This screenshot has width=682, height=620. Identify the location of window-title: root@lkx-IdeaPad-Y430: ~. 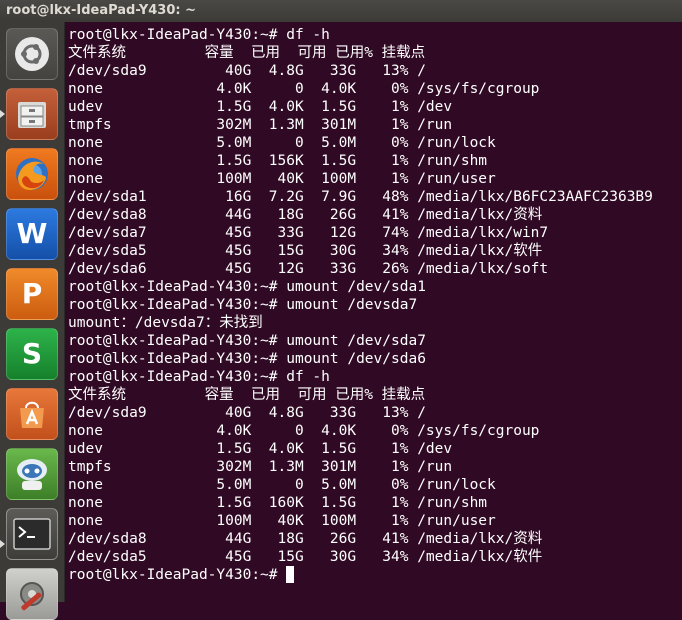
(101, 10).